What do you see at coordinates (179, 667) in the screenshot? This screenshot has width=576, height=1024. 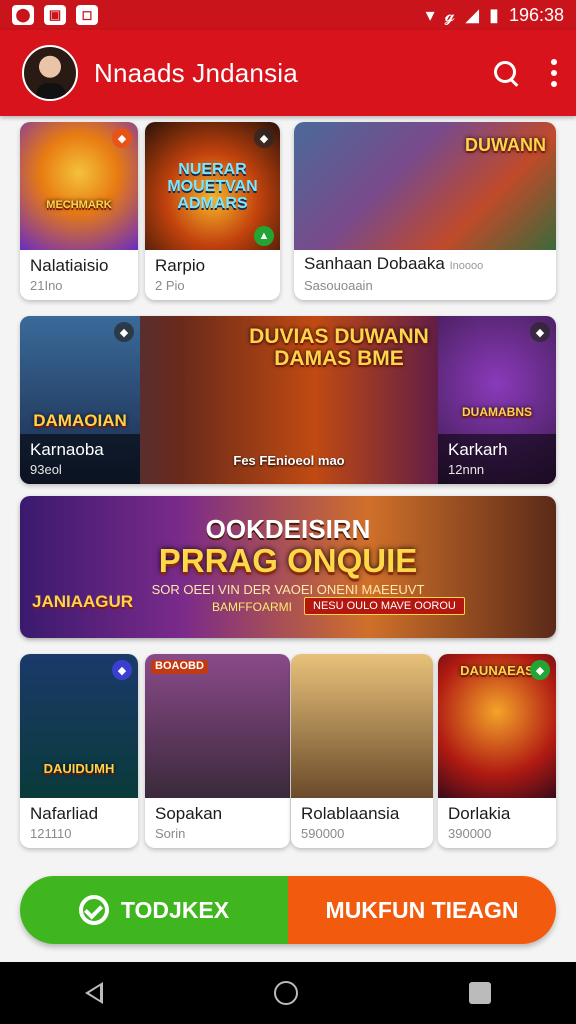 I see `game-art-title: BOAOBD` at bounding box center [179, 667].